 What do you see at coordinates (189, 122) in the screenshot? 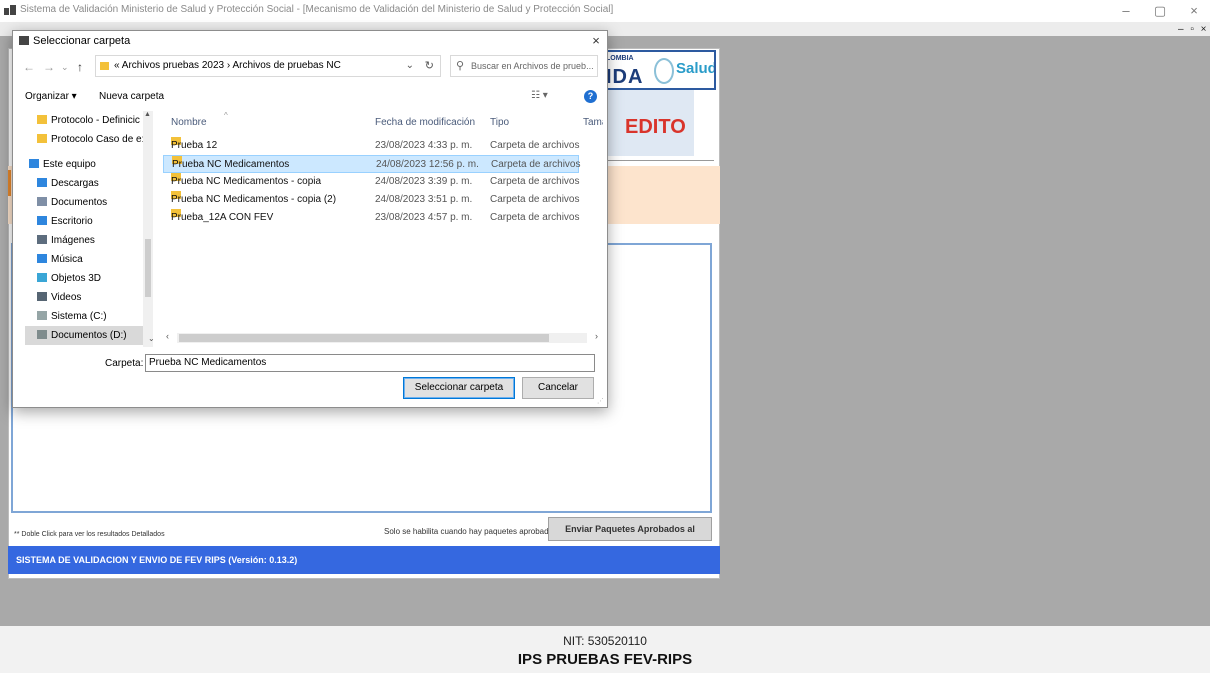
I see `column-header-name: Nombre` at bounding box center [189, 122].